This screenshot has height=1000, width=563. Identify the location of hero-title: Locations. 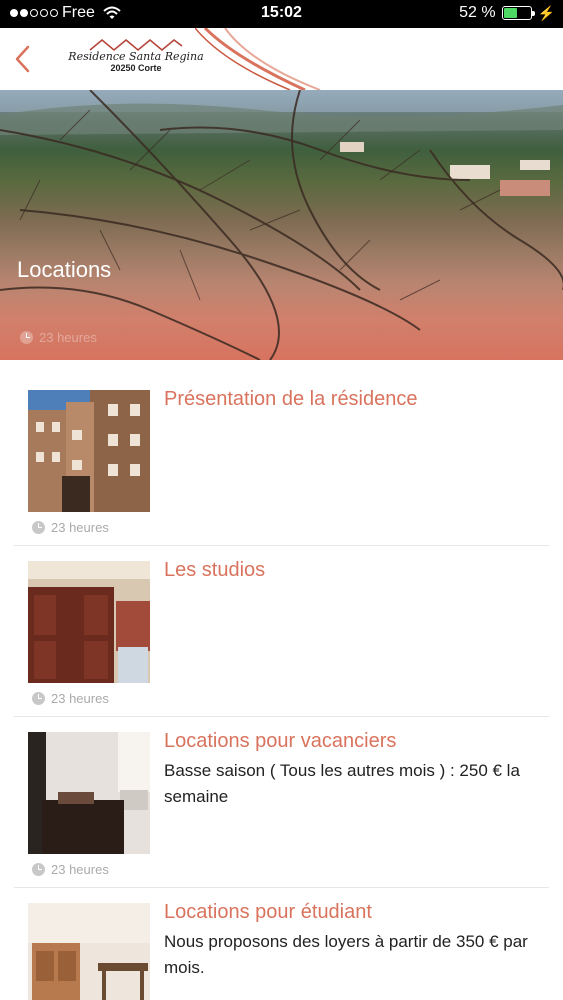
(64, 269).